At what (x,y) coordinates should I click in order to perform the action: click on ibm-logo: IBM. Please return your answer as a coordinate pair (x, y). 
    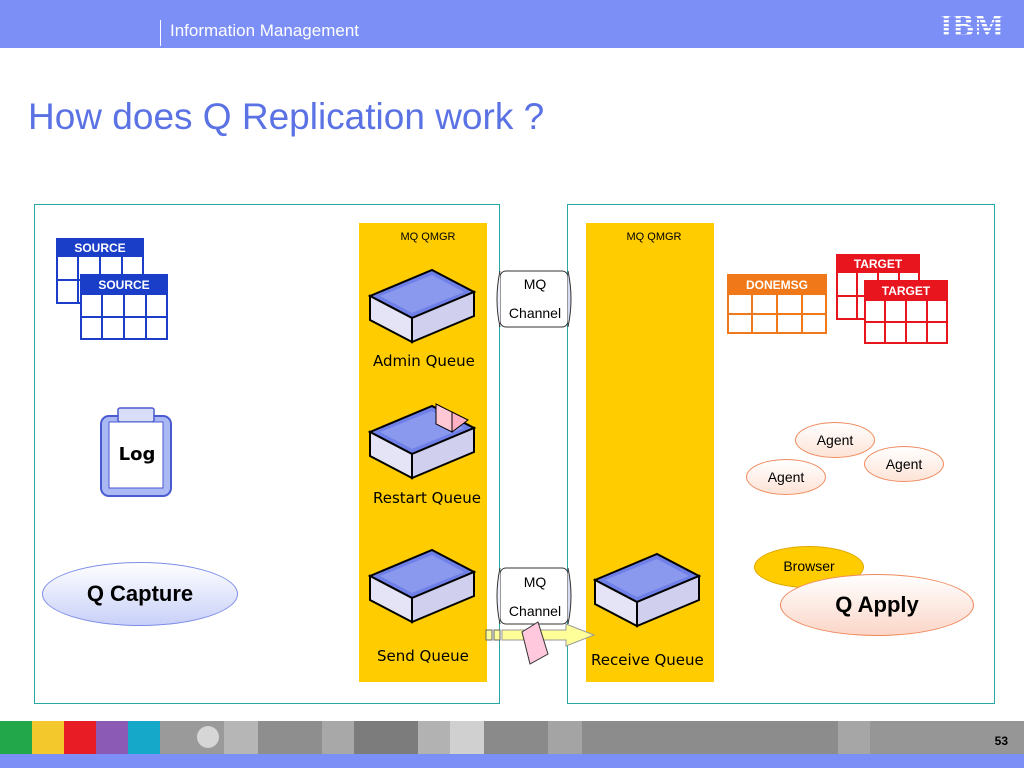
    Looking at the image, I should click on (972, 24).